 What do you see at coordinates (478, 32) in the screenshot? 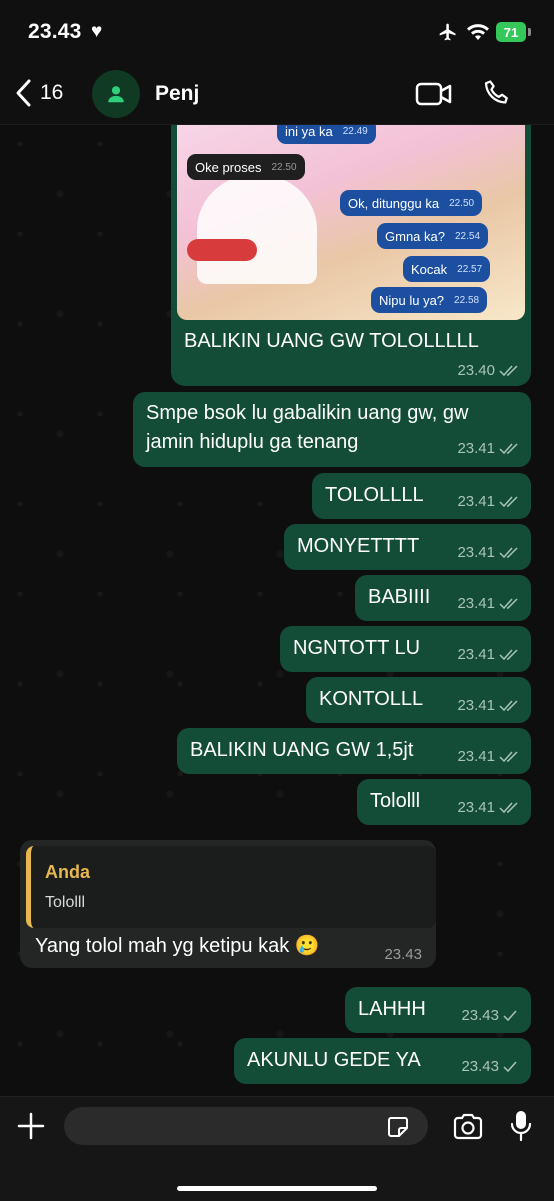
I see `wifi-icon` at bounding box center [478, 32].